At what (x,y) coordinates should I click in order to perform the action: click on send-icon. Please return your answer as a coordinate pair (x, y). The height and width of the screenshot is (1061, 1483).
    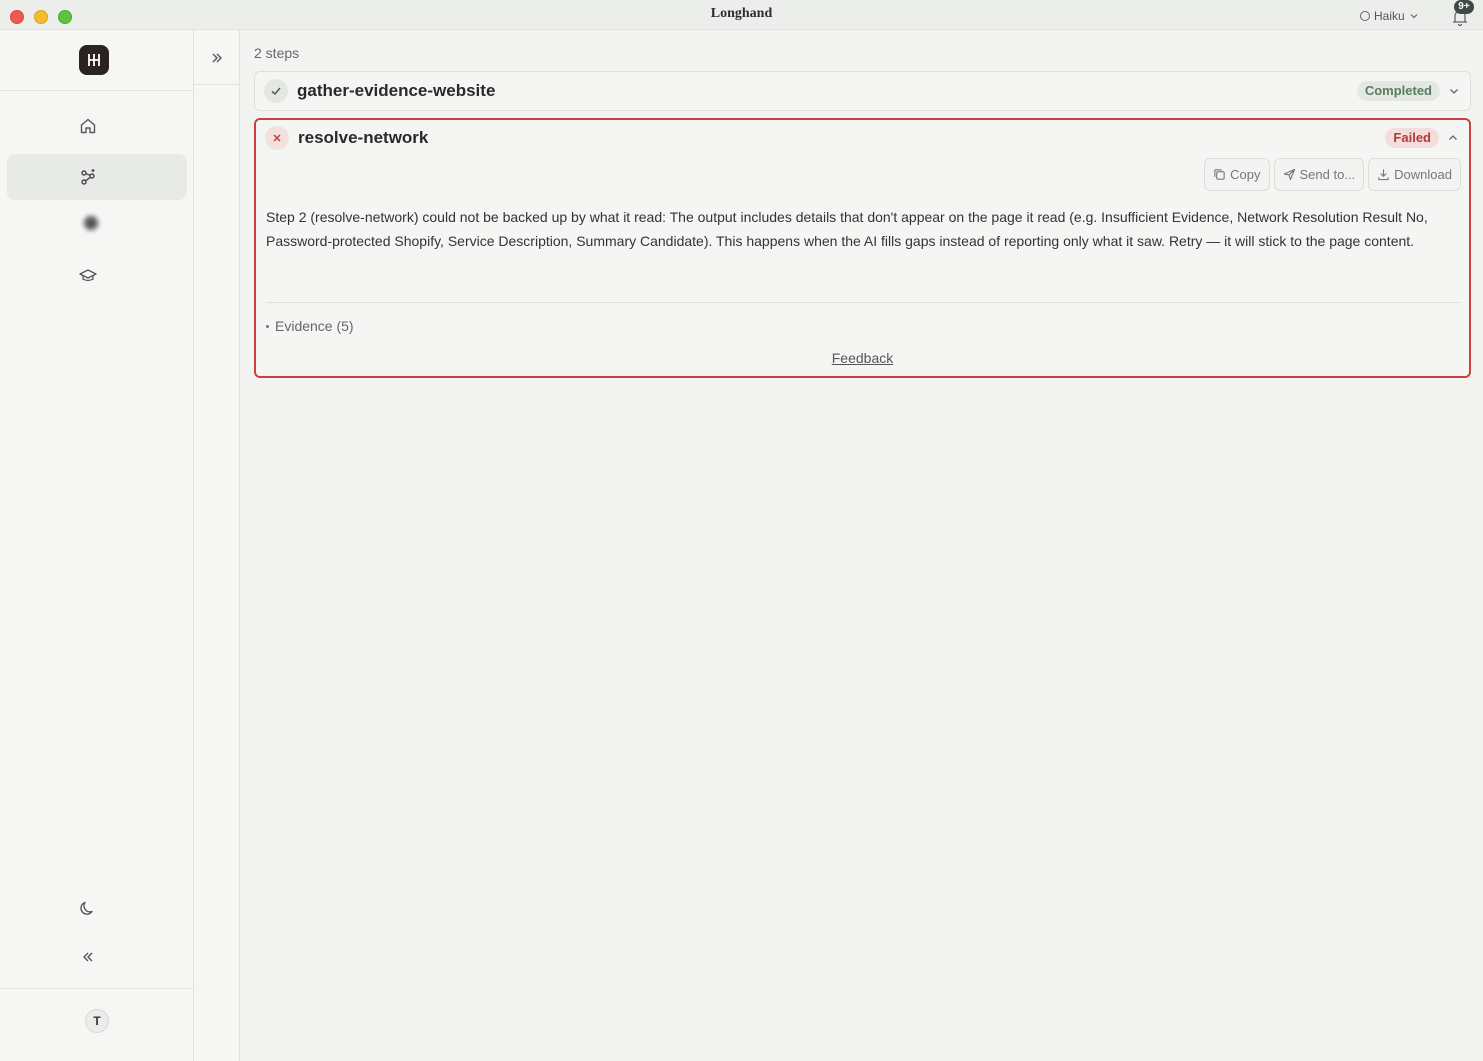
    Looking at the image, I should click on (1289, 174).